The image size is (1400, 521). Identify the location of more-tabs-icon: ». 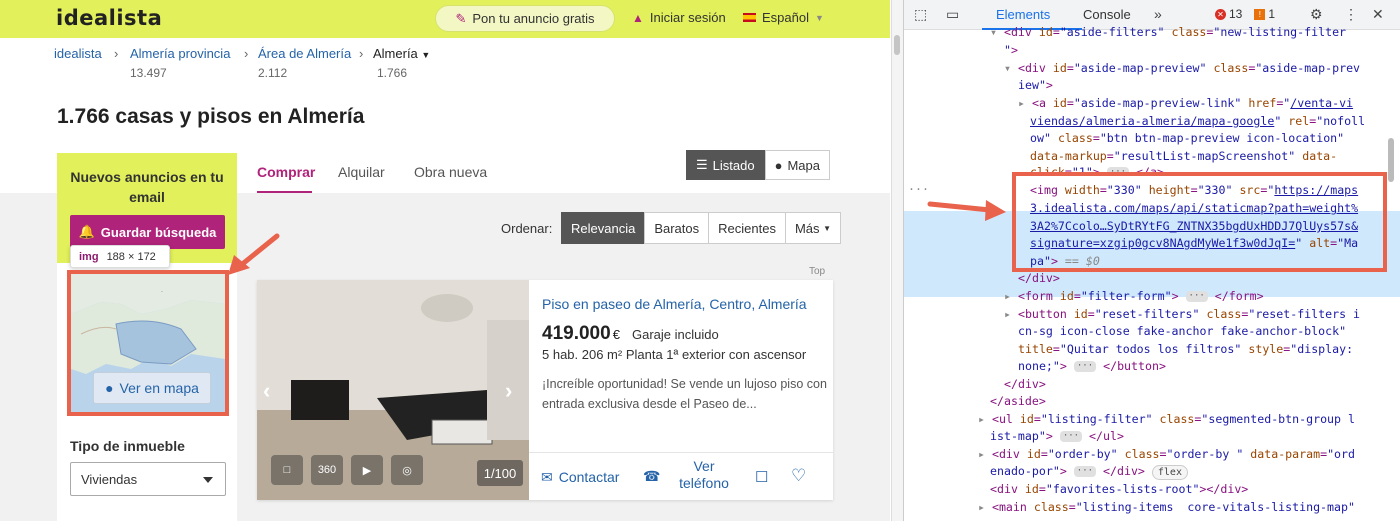
(1158, 14).